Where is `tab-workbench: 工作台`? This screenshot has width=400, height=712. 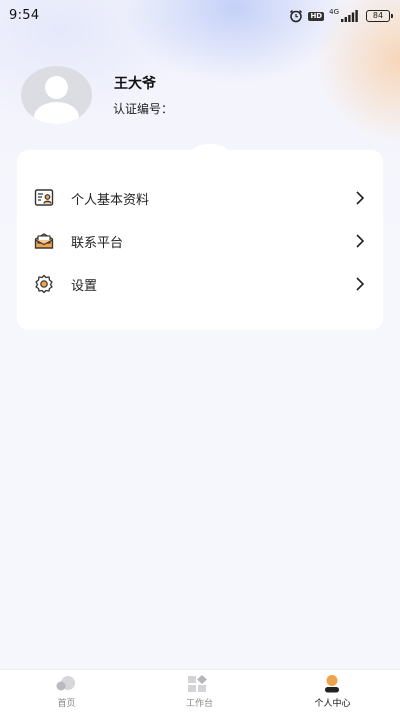
tab-workbench: 工作台 is located at coordinates (199, 691).